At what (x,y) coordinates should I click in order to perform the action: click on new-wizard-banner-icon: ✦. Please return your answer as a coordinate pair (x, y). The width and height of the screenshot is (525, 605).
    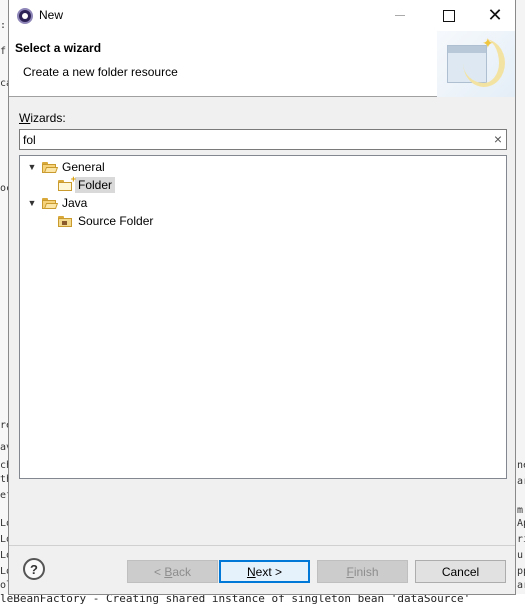
    Looking at the image, I should click on (476, 64).